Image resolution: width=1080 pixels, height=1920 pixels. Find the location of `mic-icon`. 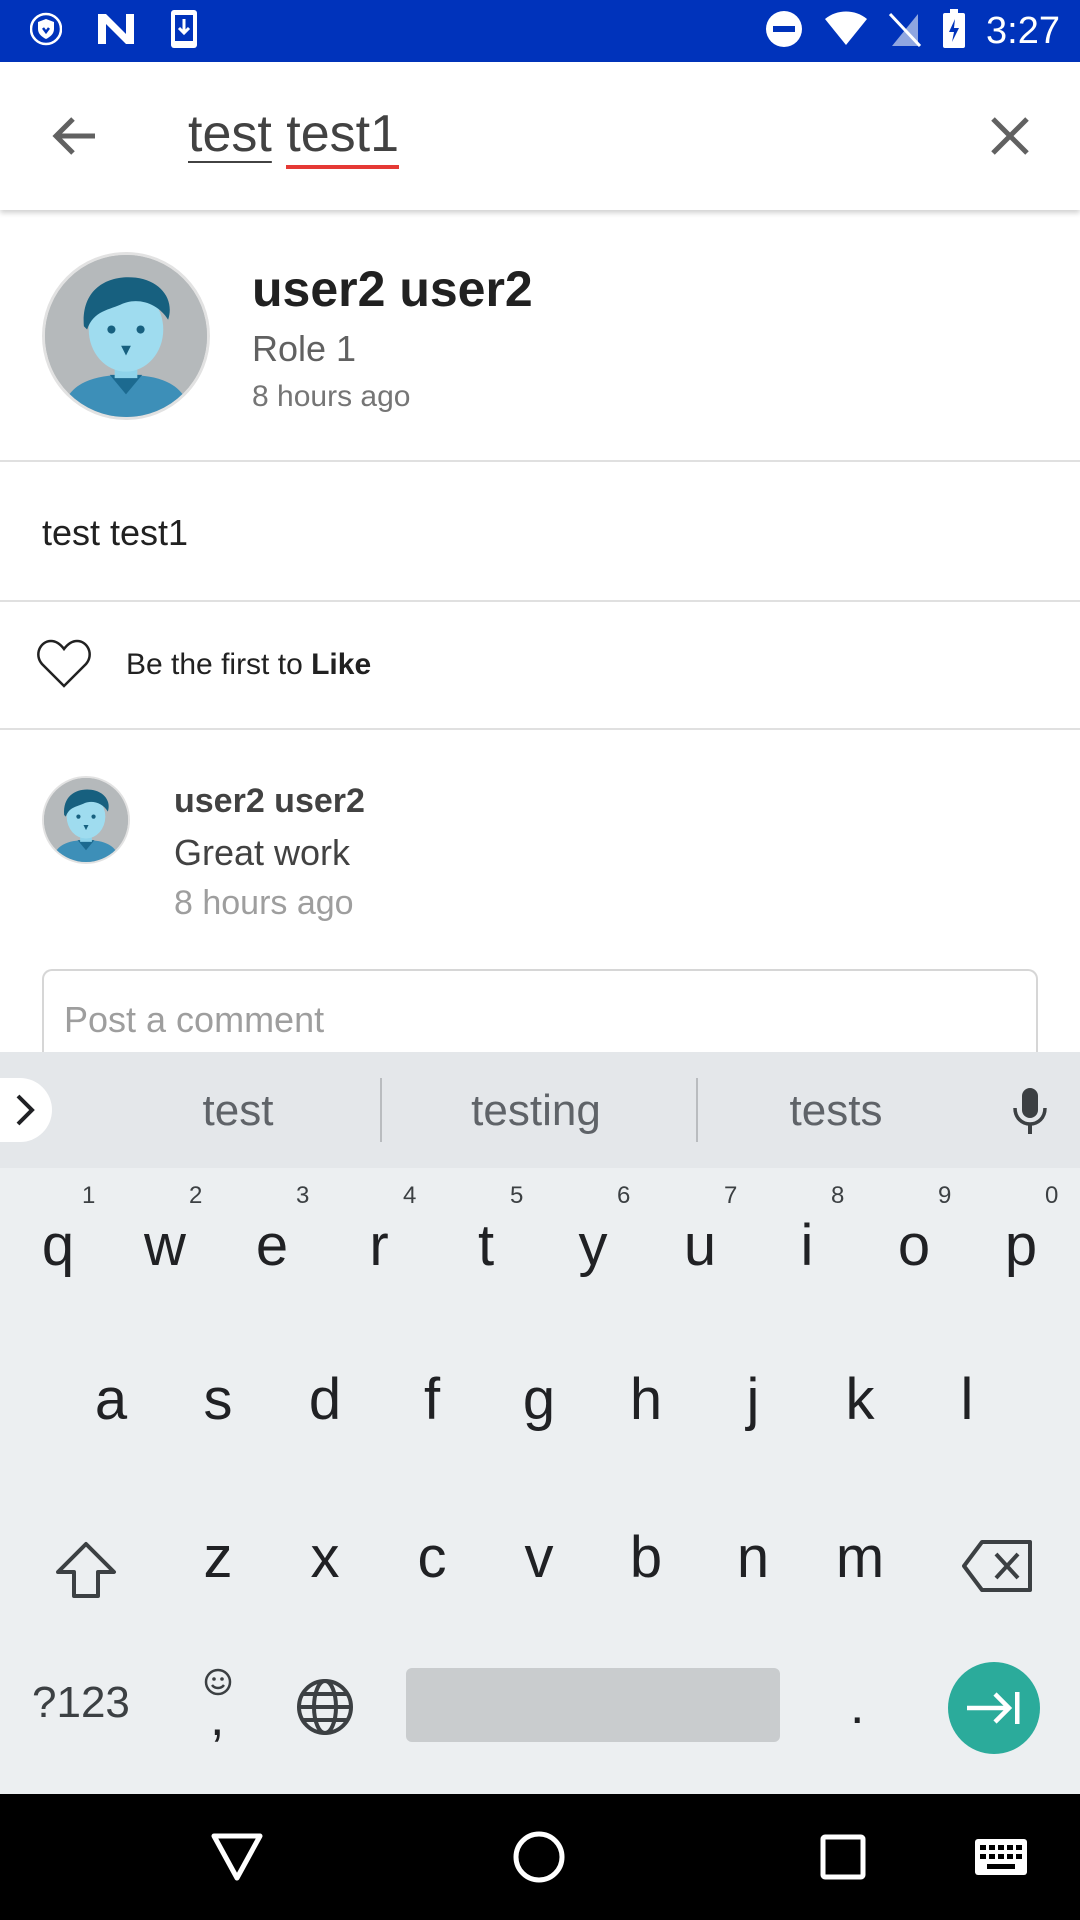

mic-icon is located at coordinates (1030, 1111).